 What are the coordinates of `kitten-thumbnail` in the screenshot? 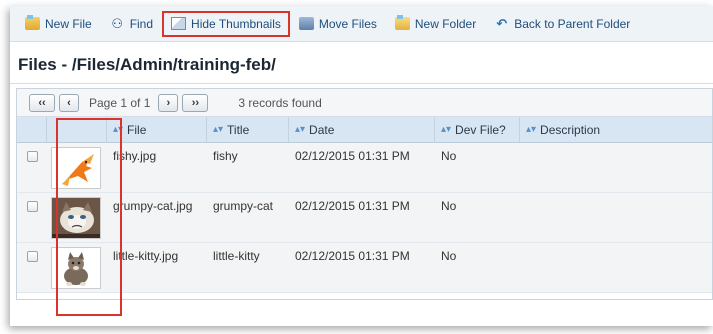 It's located at (76, 268).